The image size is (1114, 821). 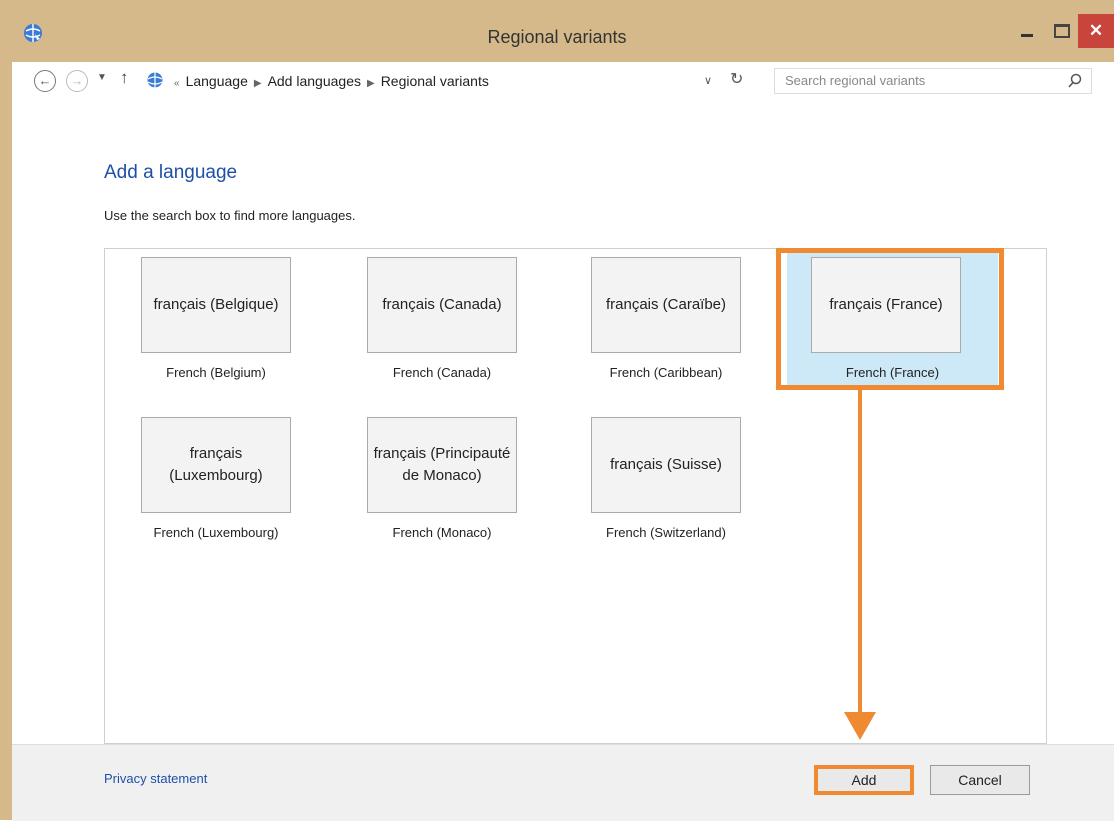 I want to click on language-tile-belgium: français (Belgique) French (Belgium), so click(x=219, y=326).